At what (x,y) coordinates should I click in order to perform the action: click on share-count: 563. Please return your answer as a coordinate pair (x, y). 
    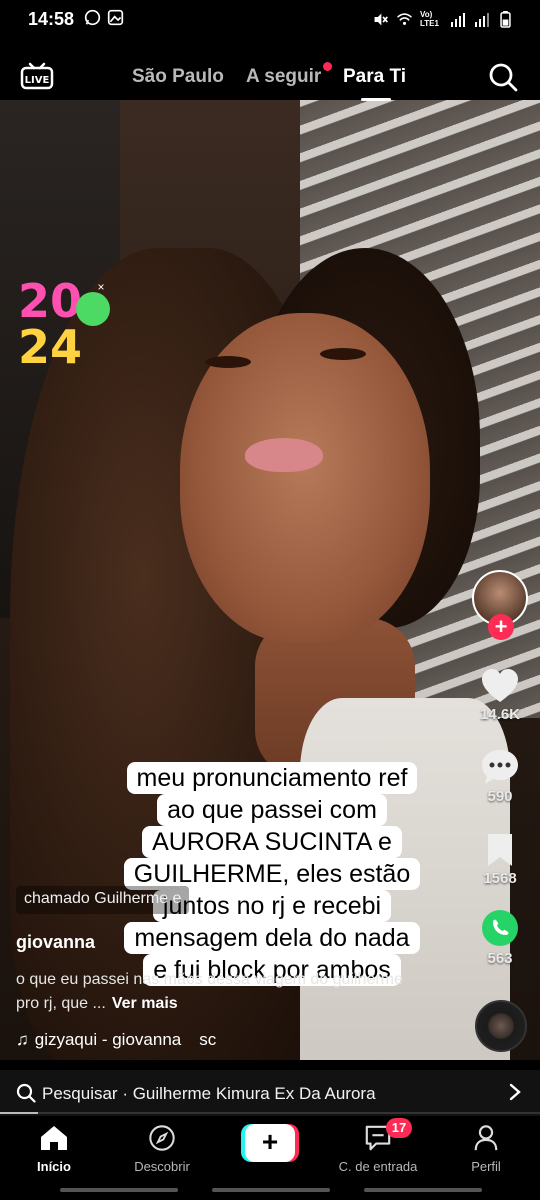
    Looking at the image, I should click on (500, 958).